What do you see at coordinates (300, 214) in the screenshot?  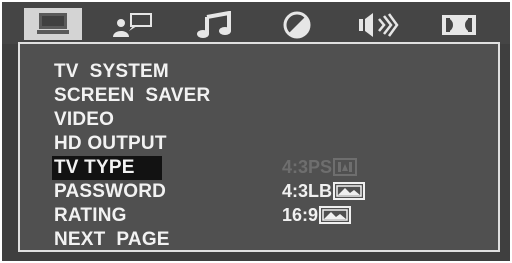 I see `option-label: 16:9` at bounding box center [300, 214].